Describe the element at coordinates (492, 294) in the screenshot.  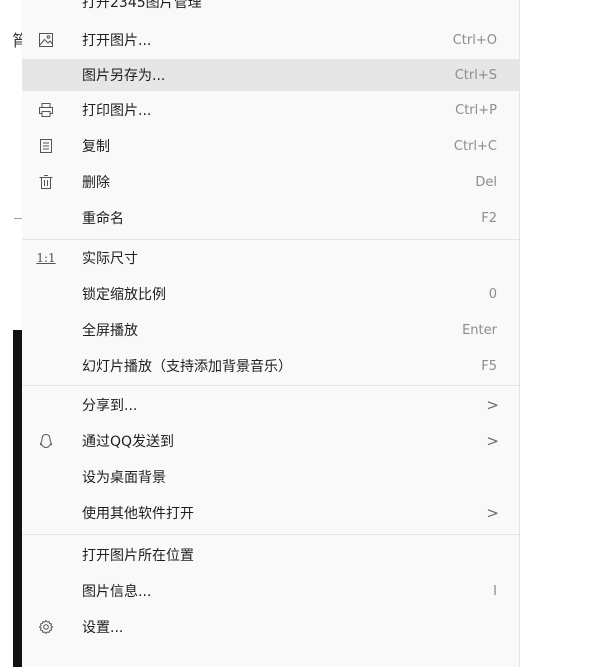
I see `shortcut-text: 0` at that location.